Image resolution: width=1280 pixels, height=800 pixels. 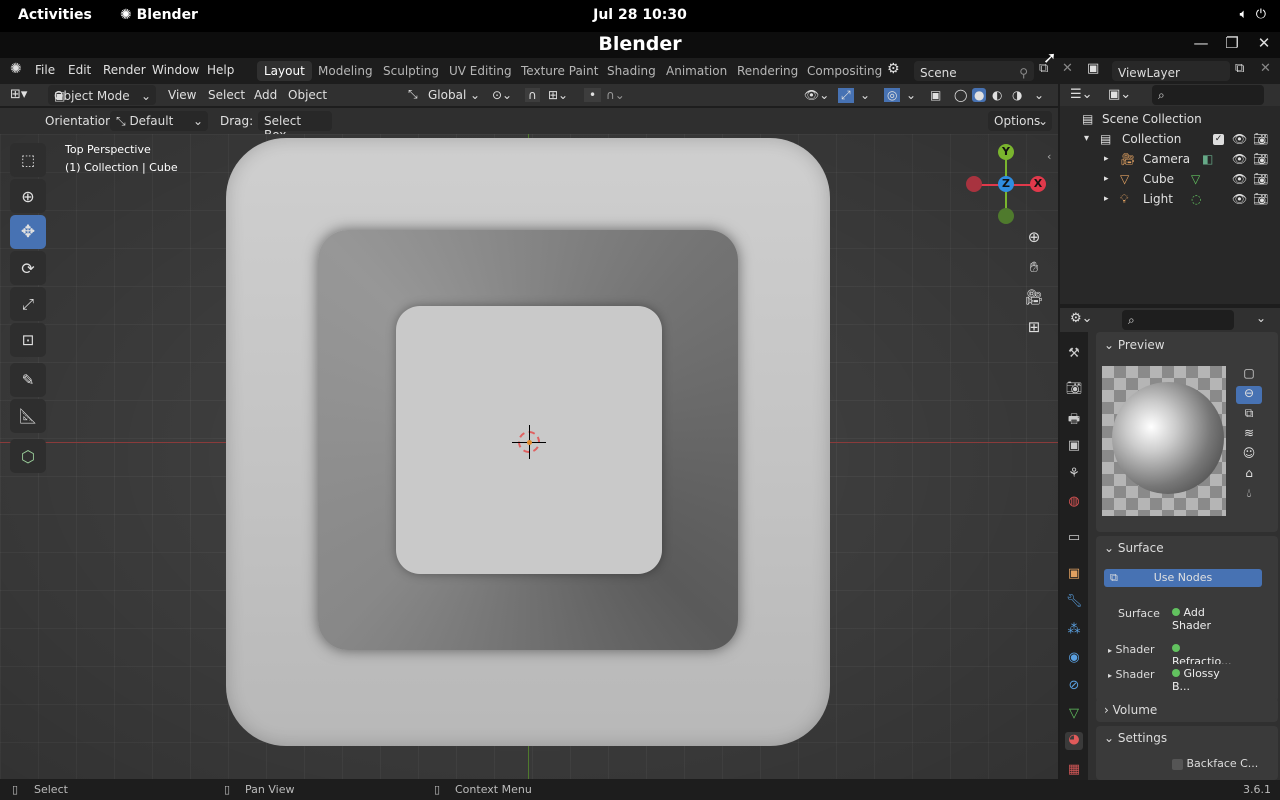 I want to click on menu-add: Add, so click(x=265, y=95).